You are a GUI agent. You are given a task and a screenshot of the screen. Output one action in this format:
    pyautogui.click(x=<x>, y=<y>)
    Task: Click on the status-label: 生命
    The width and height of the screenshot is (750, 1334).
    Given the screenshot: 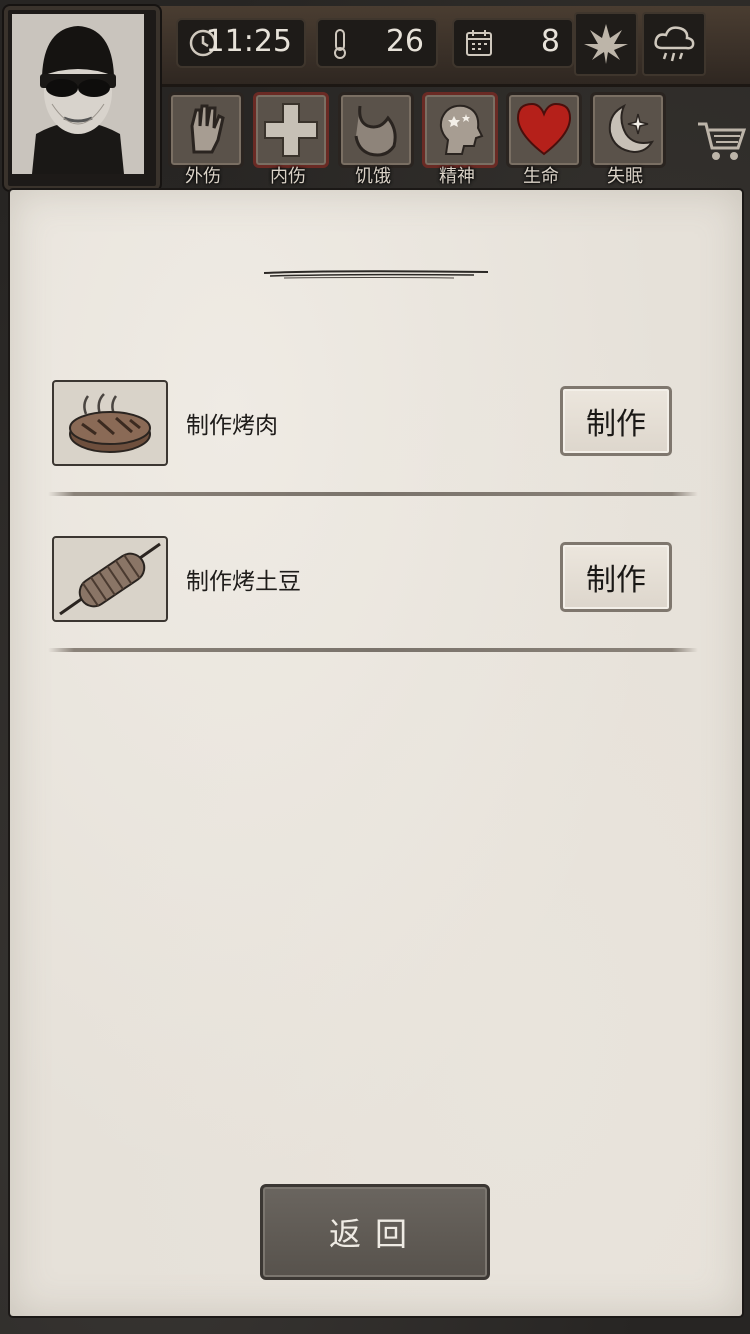 What is the action you would take?
    pyautogui.click(x=541, y=176)
    